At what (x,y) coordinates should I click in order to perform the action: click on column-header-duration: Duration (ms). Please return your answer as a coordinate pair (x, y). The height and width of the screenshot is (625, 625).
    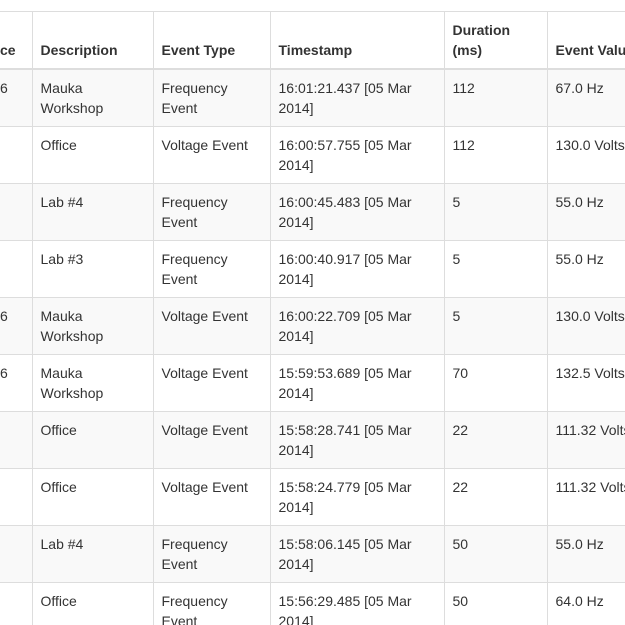
    Looking at the image, I should click on (495, 40).